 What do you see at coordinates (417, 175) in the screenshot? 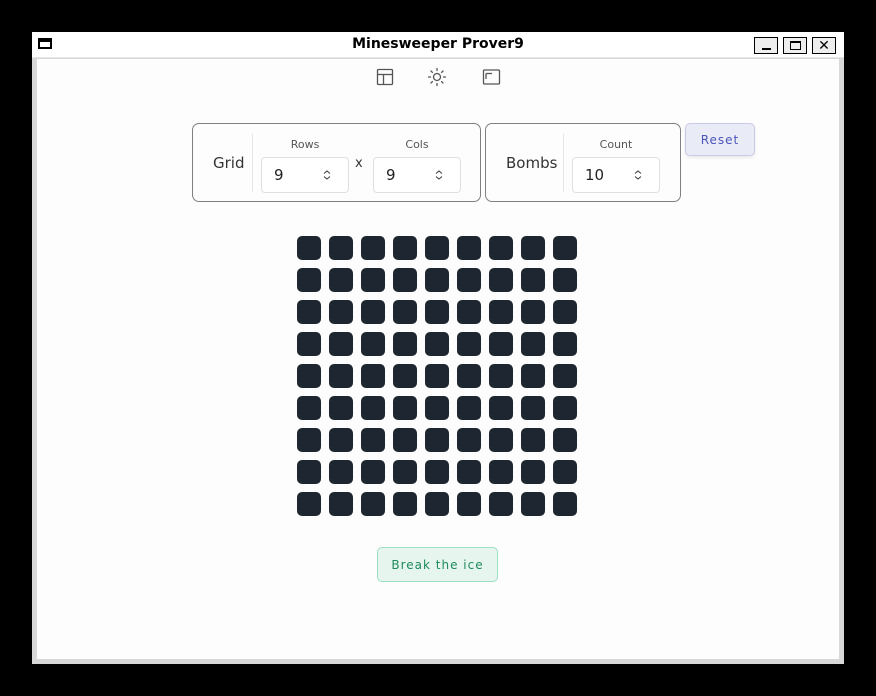
I see `cols-input: 9` at bounding box center [417, 175].